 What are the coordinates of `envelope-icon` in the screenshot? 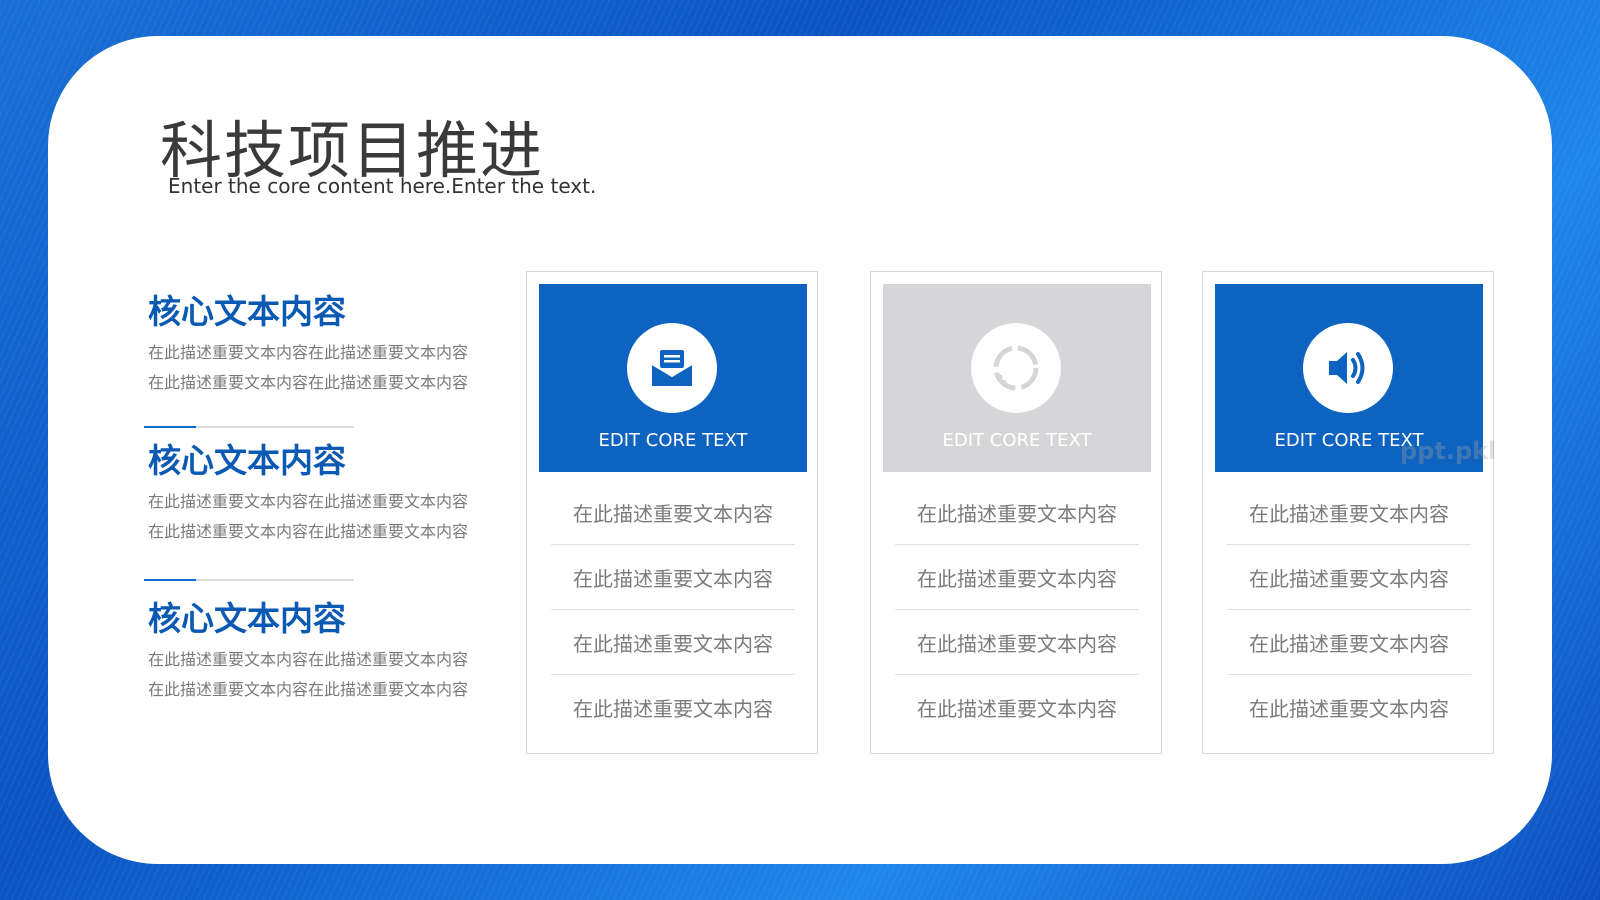 It's located at (672, 368).